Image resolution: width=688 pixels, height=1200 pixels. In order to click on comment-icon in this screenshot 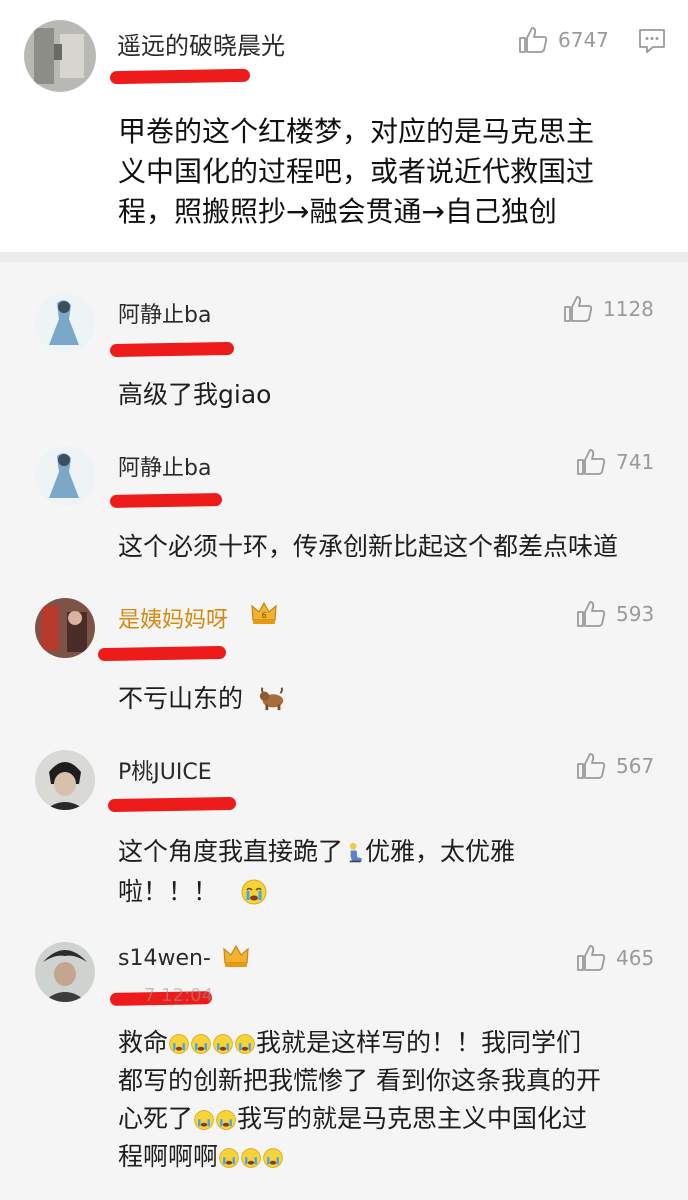, I will do `click(652, 43)`.